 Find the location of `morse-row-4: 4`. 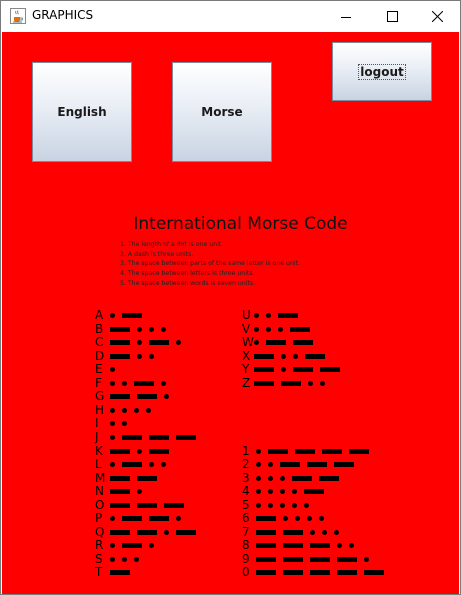

morse-row-4: 4 is located at coordinates (286, 491).